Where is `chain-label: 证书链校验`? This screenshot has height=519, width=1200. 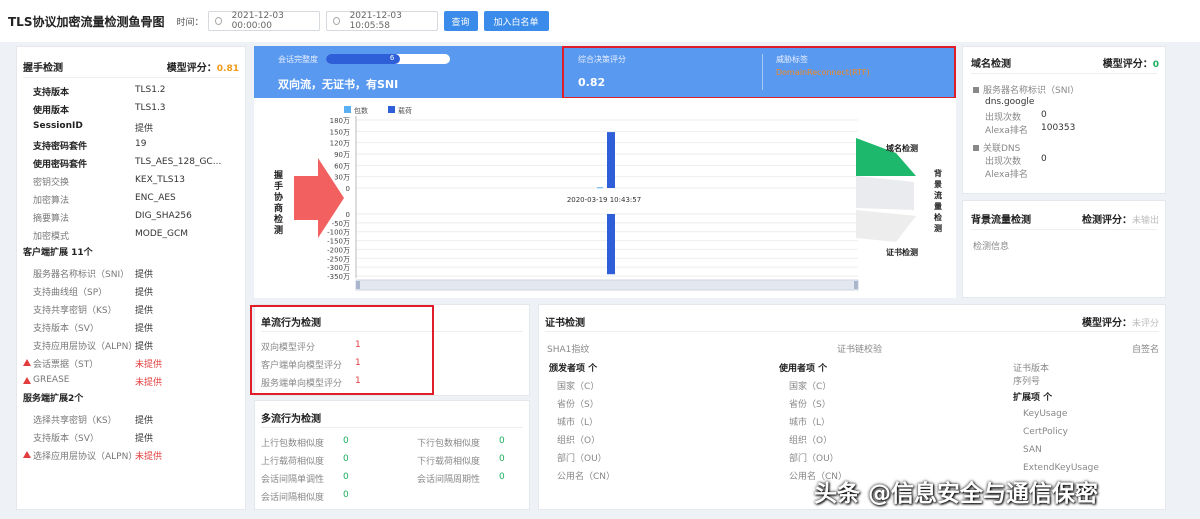 chain-label: 证书链校验 is located at coordinates (860, 350).